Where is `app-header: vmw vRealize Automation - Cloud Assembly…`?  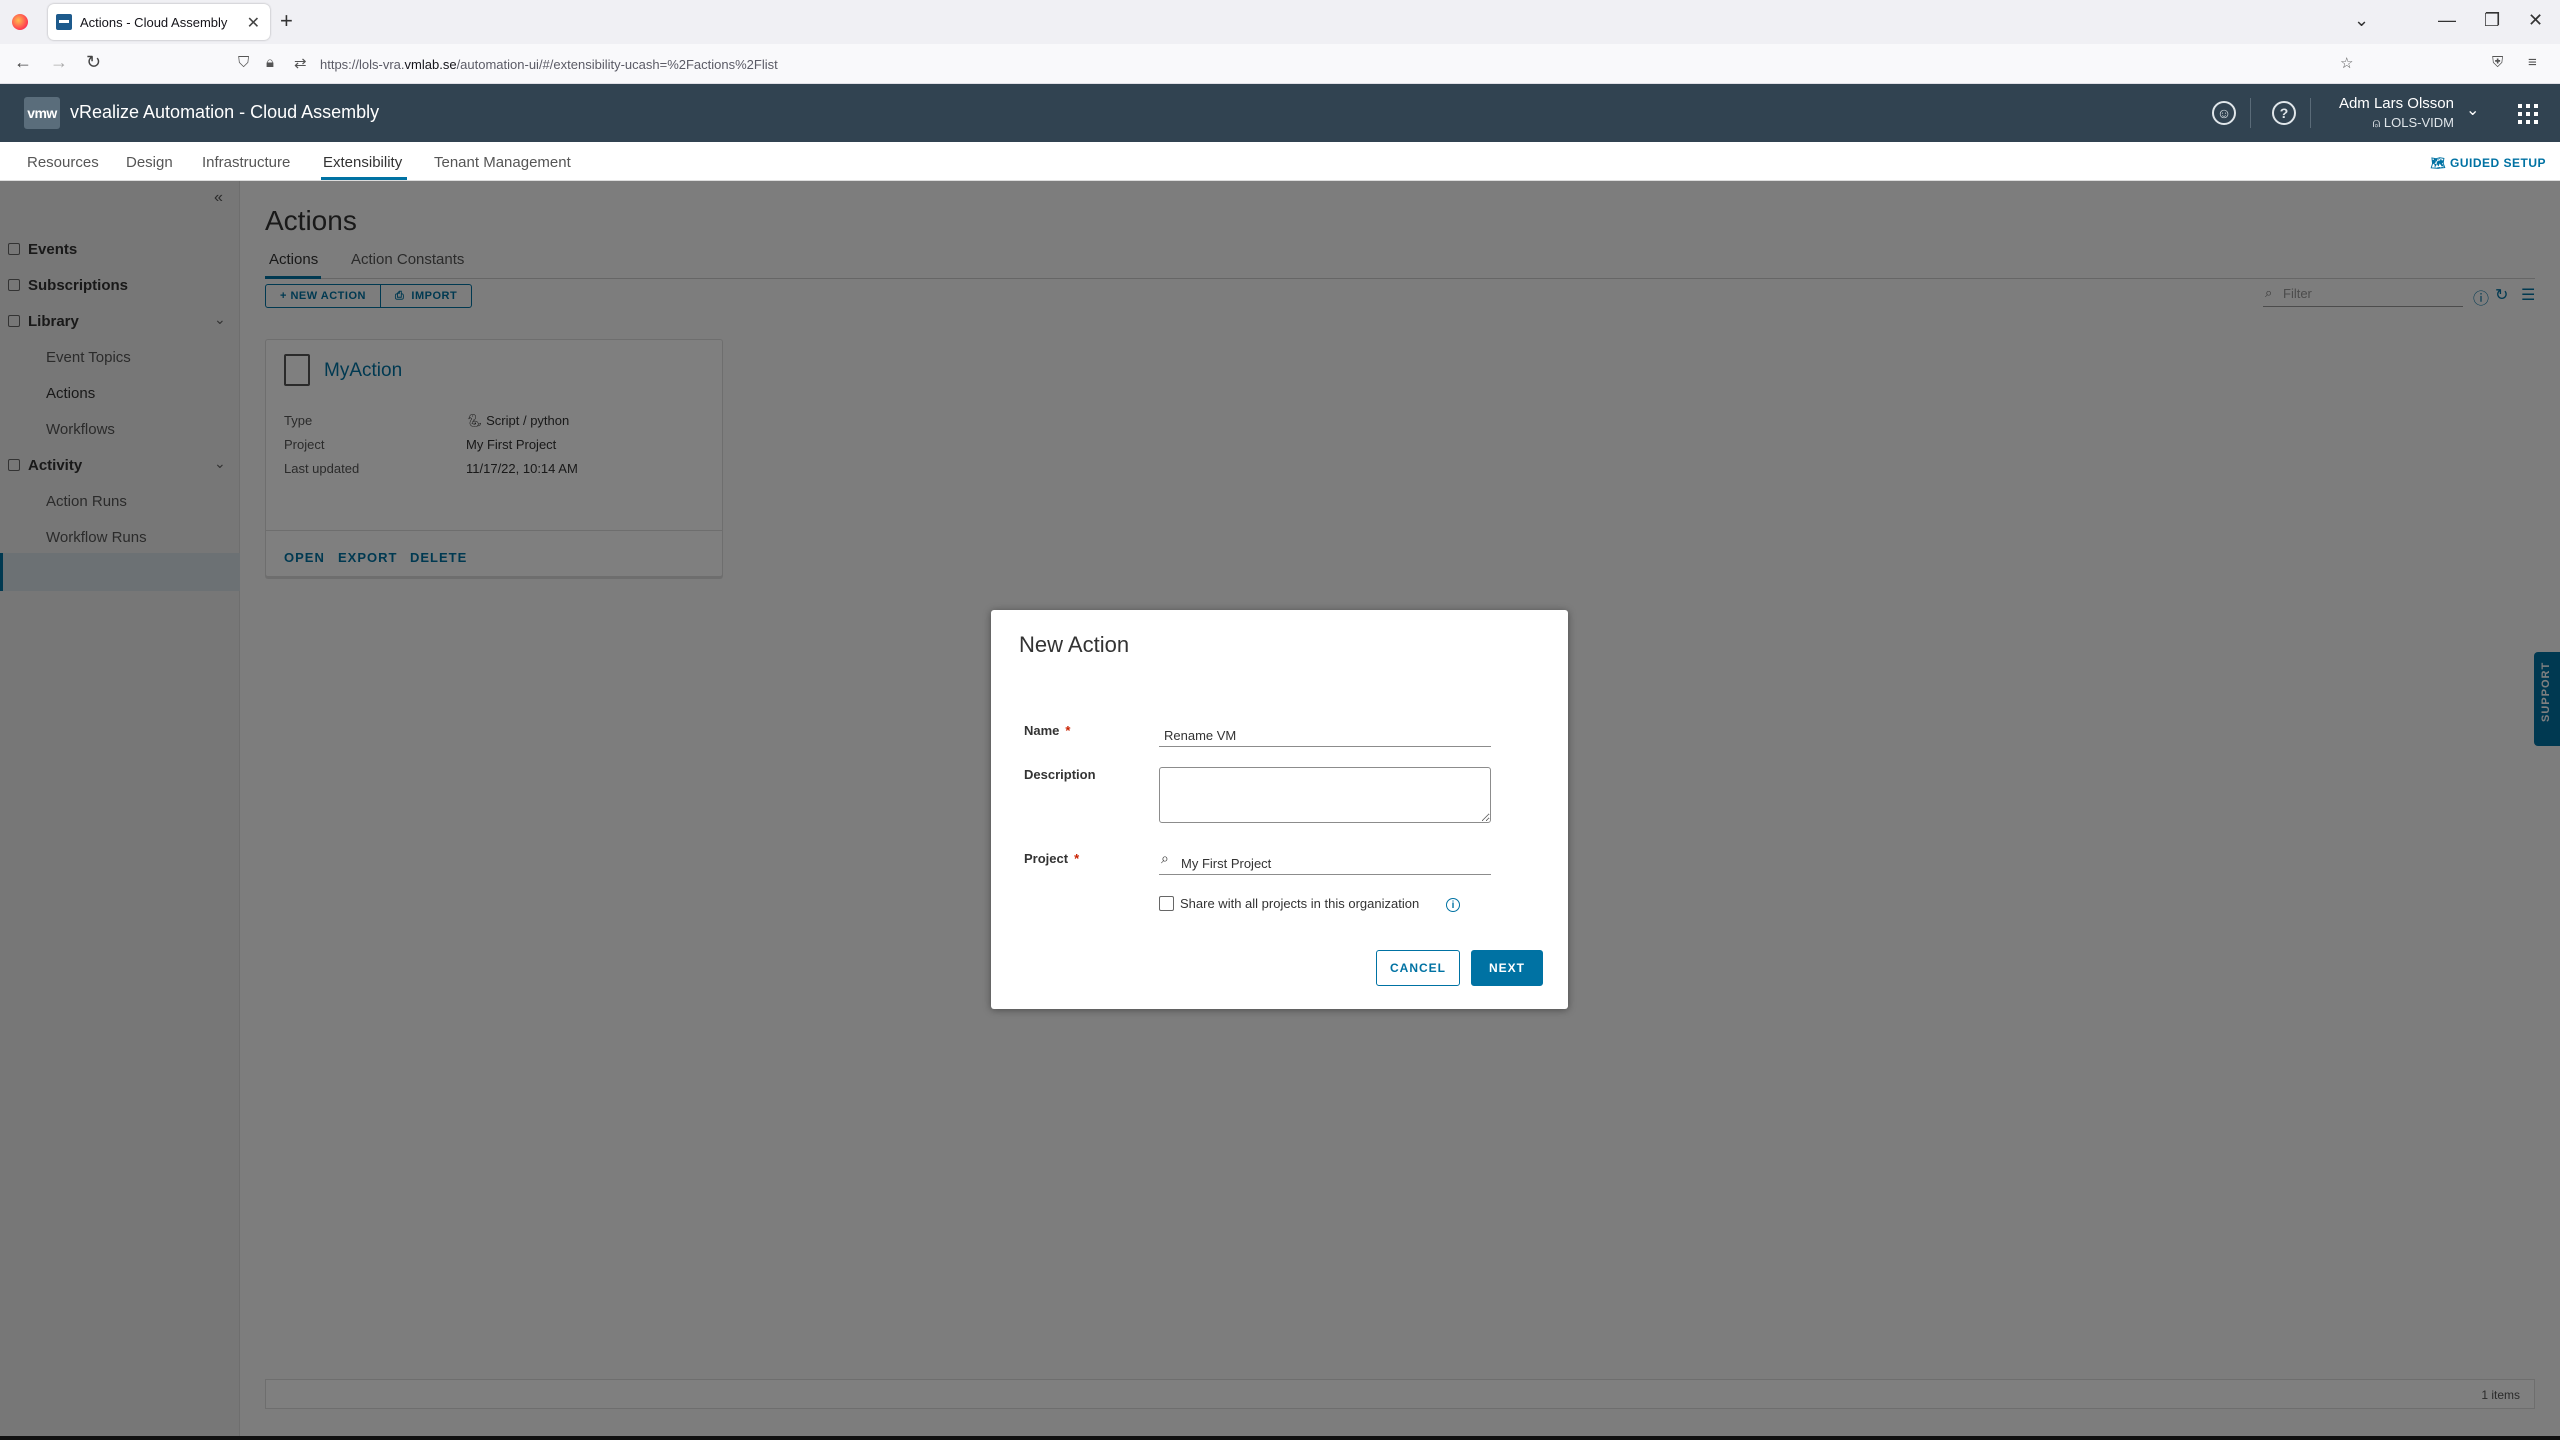 app-header: vmw vRealize Automation - Cloud Assembly… is located at coordinates (1280, 113).